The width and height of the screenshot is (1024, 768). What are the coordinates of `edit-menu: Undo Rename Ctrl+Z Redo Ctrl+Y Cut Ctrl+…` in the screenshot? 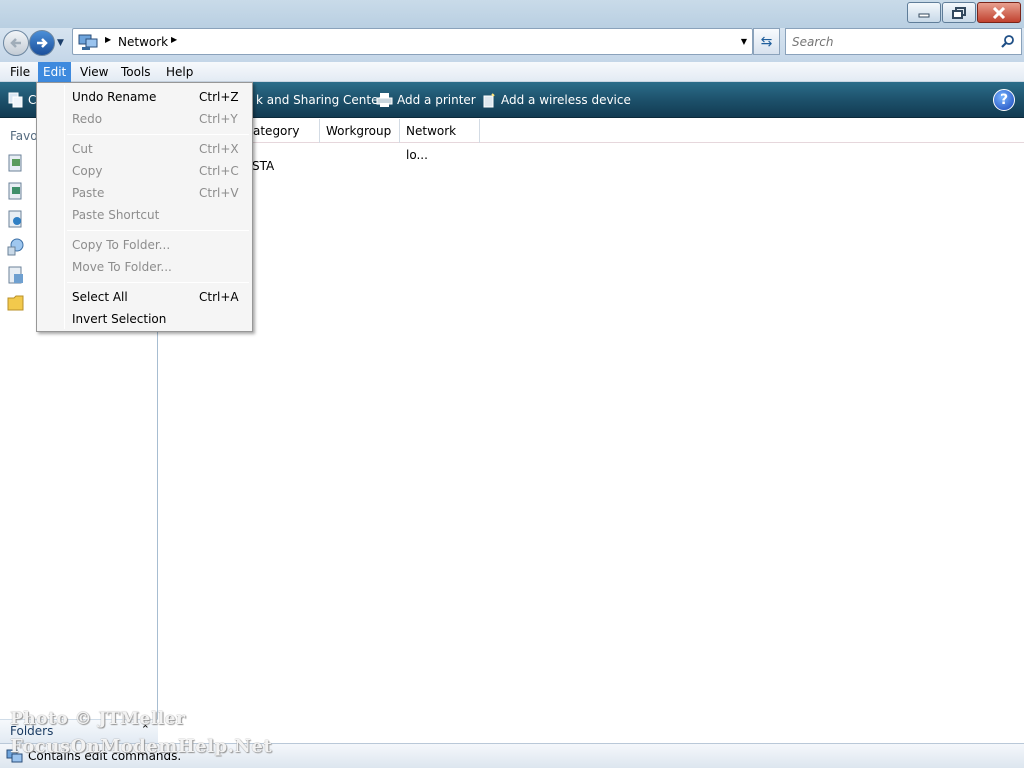 It's located at (144, 207).